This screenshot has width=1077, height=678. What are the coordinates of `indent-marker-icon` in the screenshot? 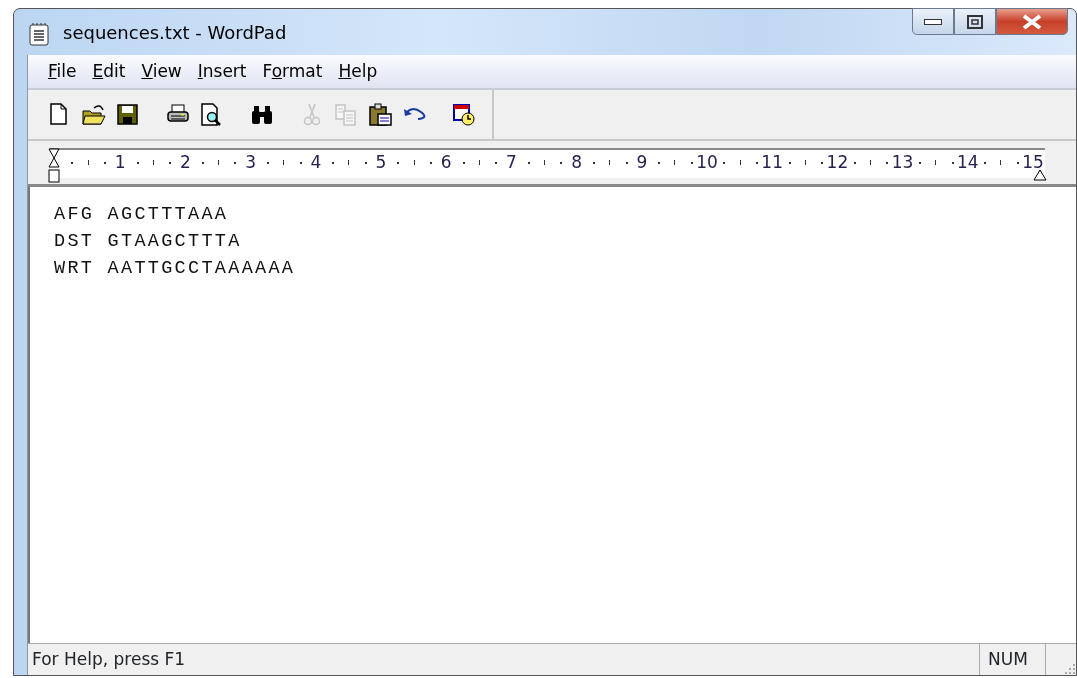 It's located at (54, 166).